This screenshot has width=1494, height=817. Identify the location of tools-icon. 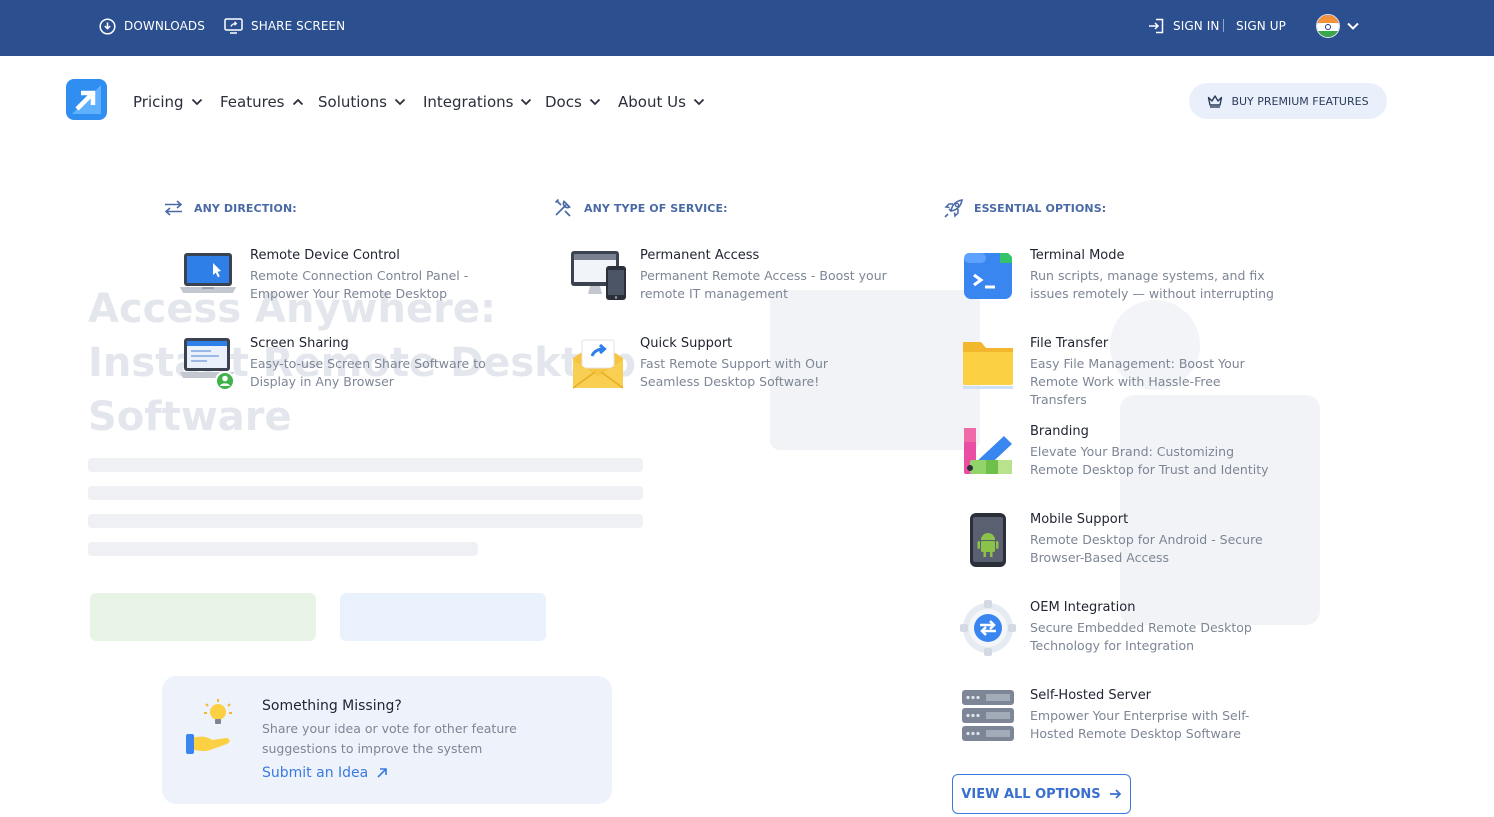
(562, 207).